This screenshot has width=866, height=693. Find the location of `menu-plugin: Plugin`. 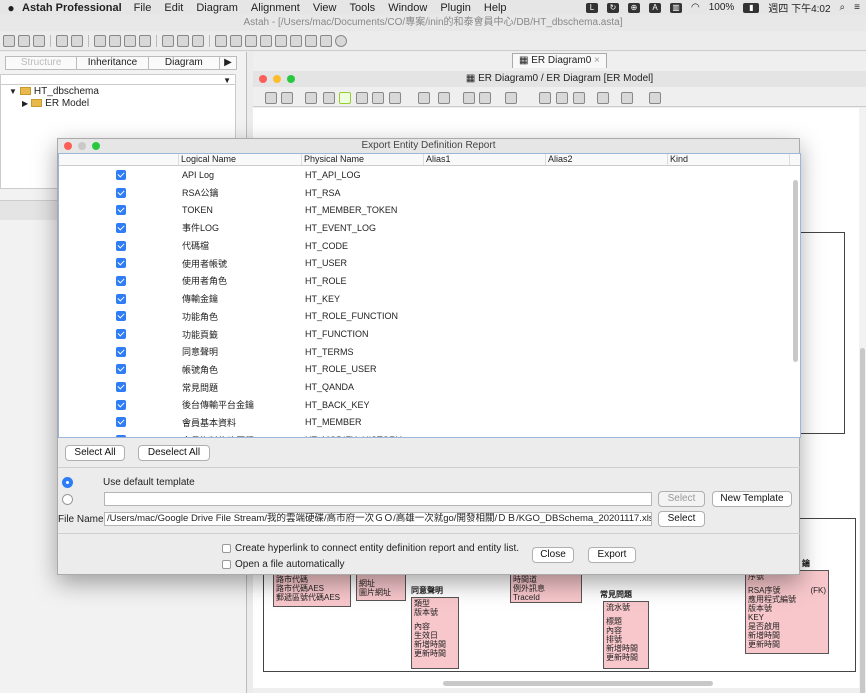

menu-plugin: Plugin is located at coordinates (455, 8).